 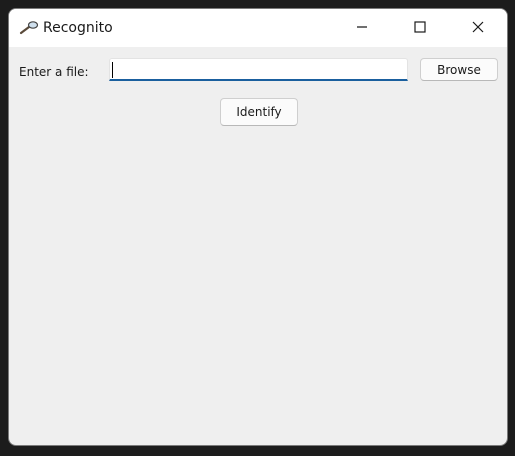 I want to click on magnifier-icon, so click(x=29, y=28).